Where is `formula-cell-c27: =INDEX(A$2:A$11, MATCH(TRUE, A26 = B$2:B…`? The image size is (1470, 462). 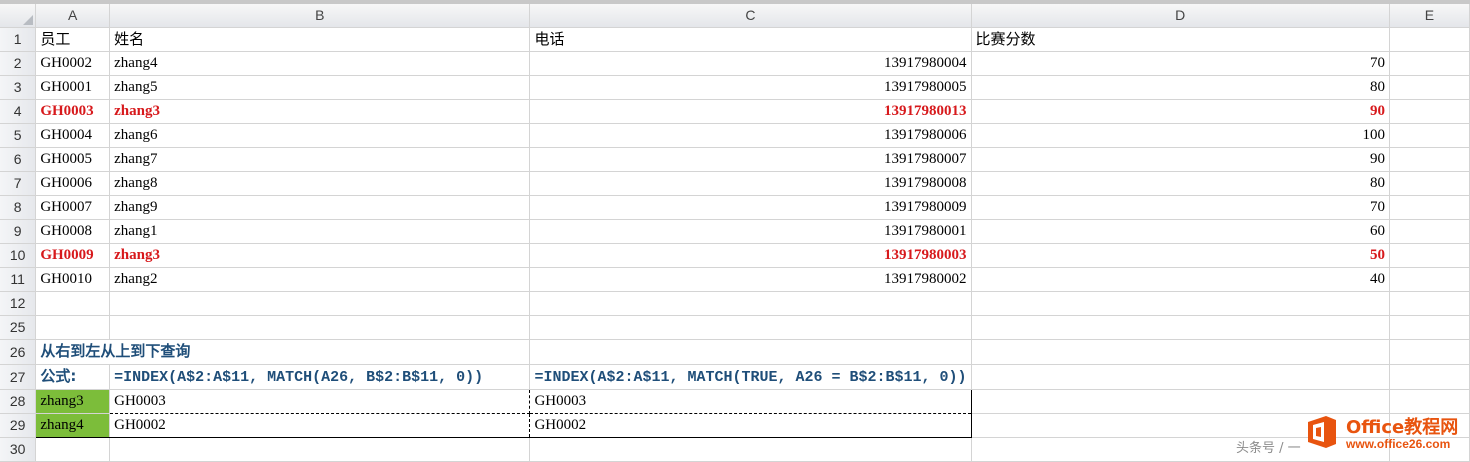
formula-cell-c27: =INDEX(A$2:A$11, MATCH(TRUE, A26 = B$2:B… is located at coordinates (750, 377).